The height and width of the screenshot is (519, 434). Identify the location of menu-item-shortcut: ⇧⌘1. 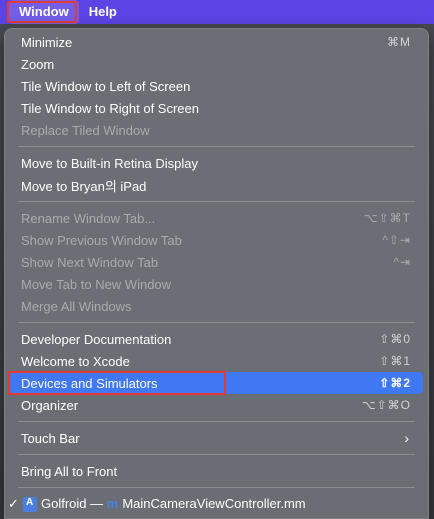
(395, 361).